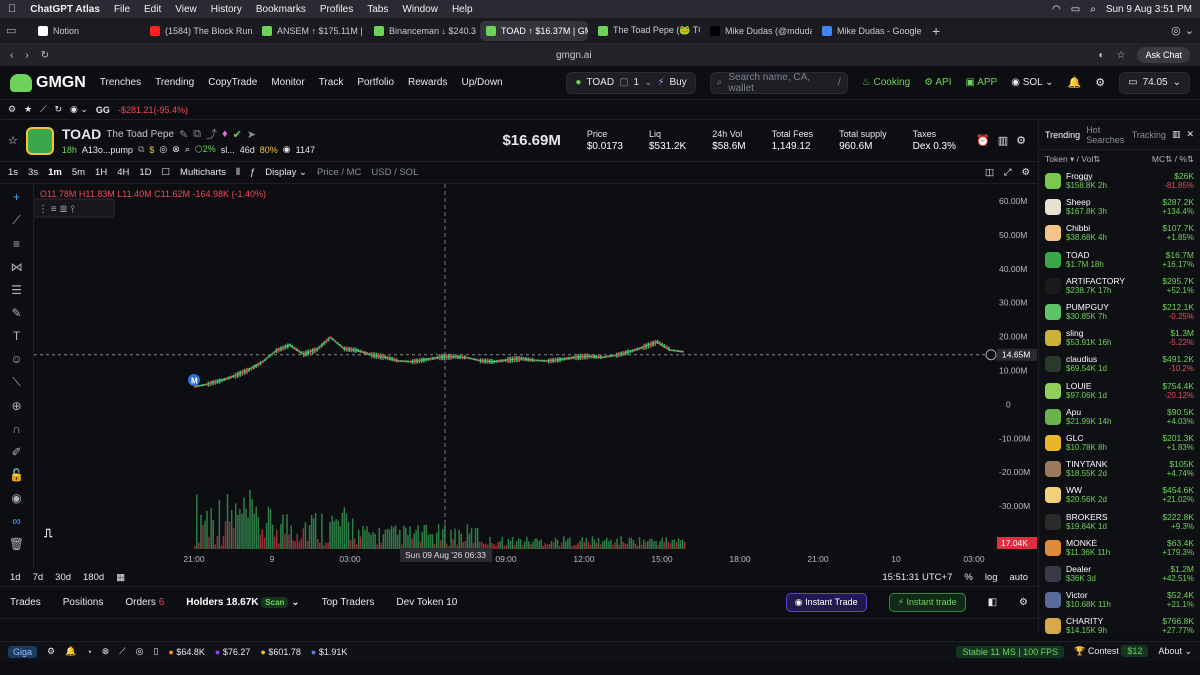  Describe the element at coordinates (140, 651) in the screenshot. I see `signal-icon: ◎` at that location.